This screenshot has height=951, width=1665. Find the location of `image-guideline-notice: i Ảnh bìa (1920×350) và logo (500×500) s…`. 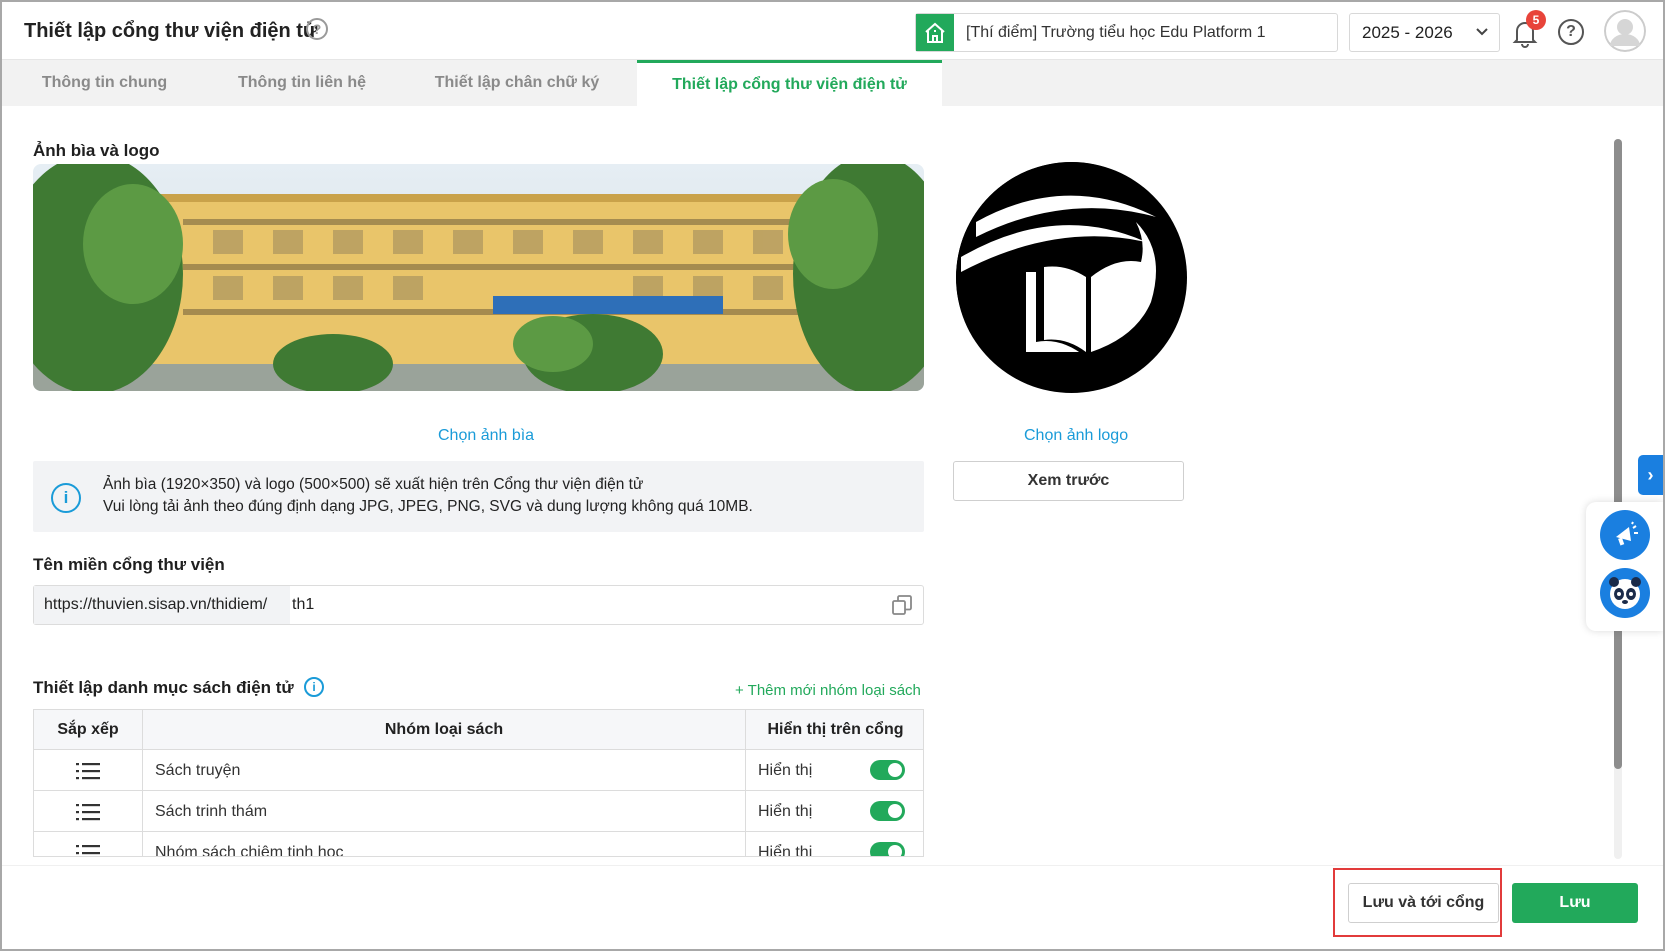

image-guideline-notice: i Ảnh bìa (1920×350) và logo (500×500) s… is located at coordinates (478, 496).